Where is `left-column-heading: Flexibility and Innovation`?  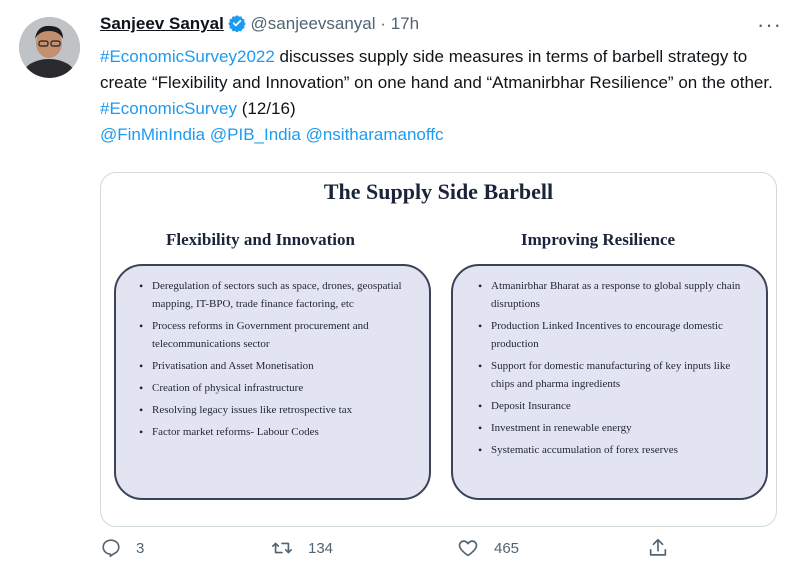
left-column-heading: Flexibility and Innovation is located at coordinates (260, 239).